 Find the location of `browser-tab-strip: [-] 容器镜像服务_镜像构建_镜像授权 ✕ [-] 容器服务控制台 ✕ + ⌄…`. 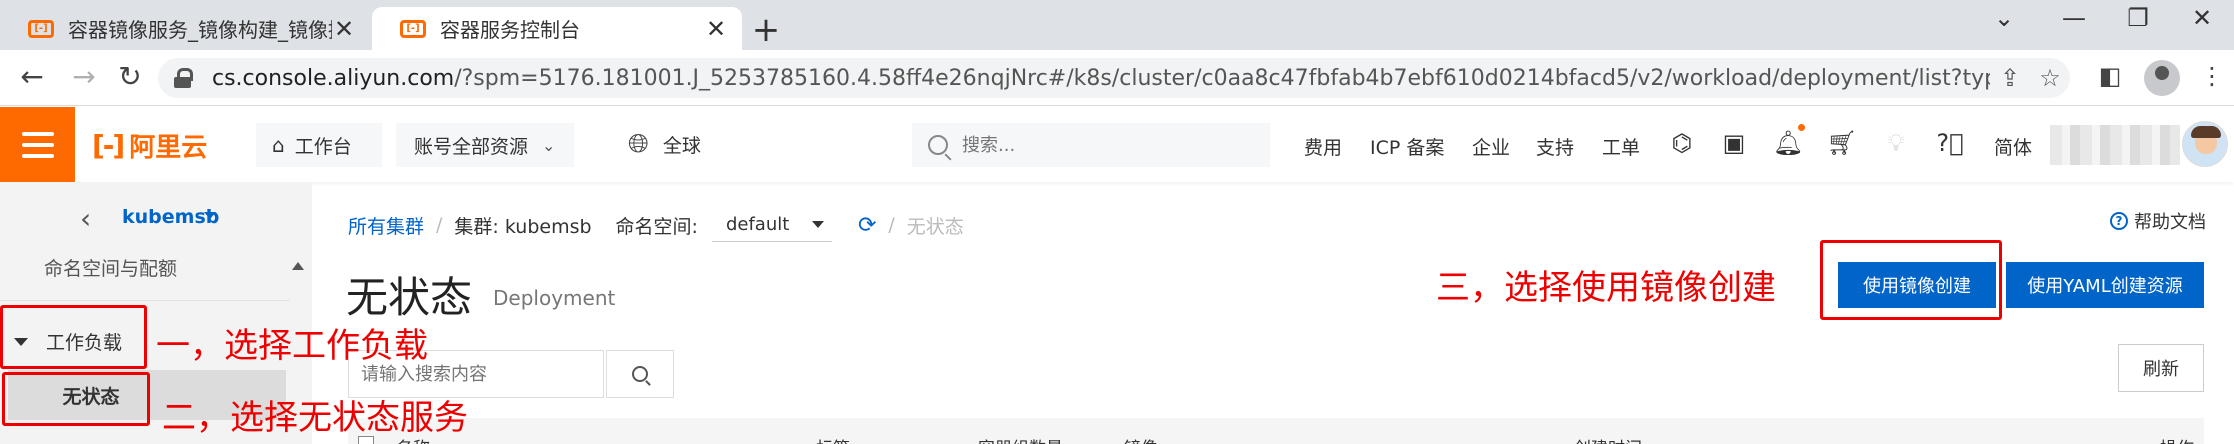

browser-tab-strip: [-] 容器镜像服务_镜像构建_镜像授权 ✕ [-] 容器服务控制台 ✕ + ⌄… is located at coordinates (1117, 25).